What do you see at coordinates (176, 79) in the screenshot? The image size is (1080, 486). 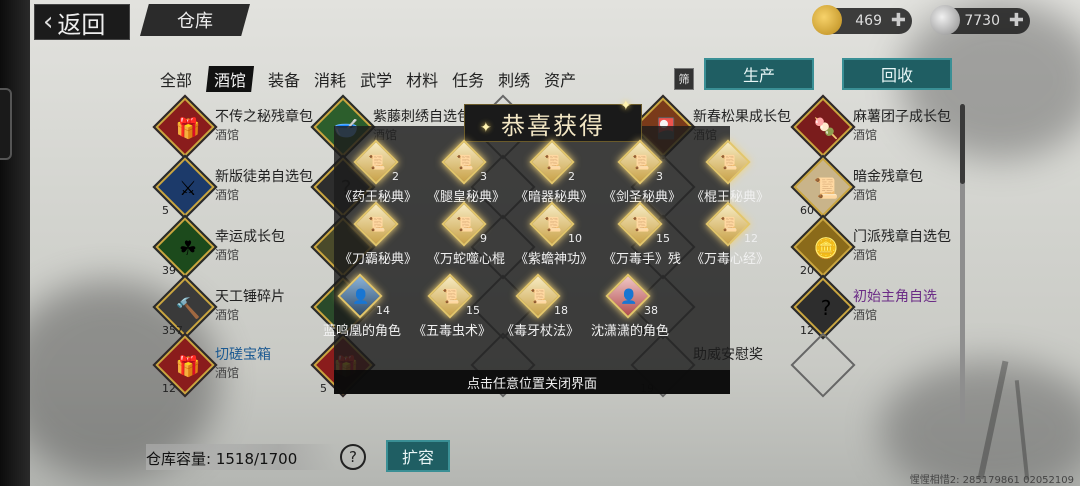 I see `tab-all: 全部` at bounding box center [176, 79].